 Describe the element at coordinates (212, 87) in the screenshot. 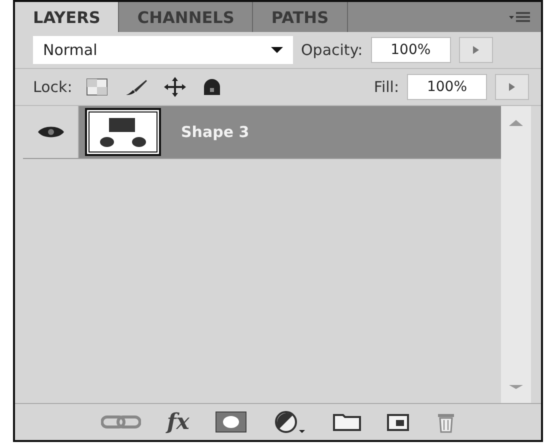

I see `padlock-icon` at that location.